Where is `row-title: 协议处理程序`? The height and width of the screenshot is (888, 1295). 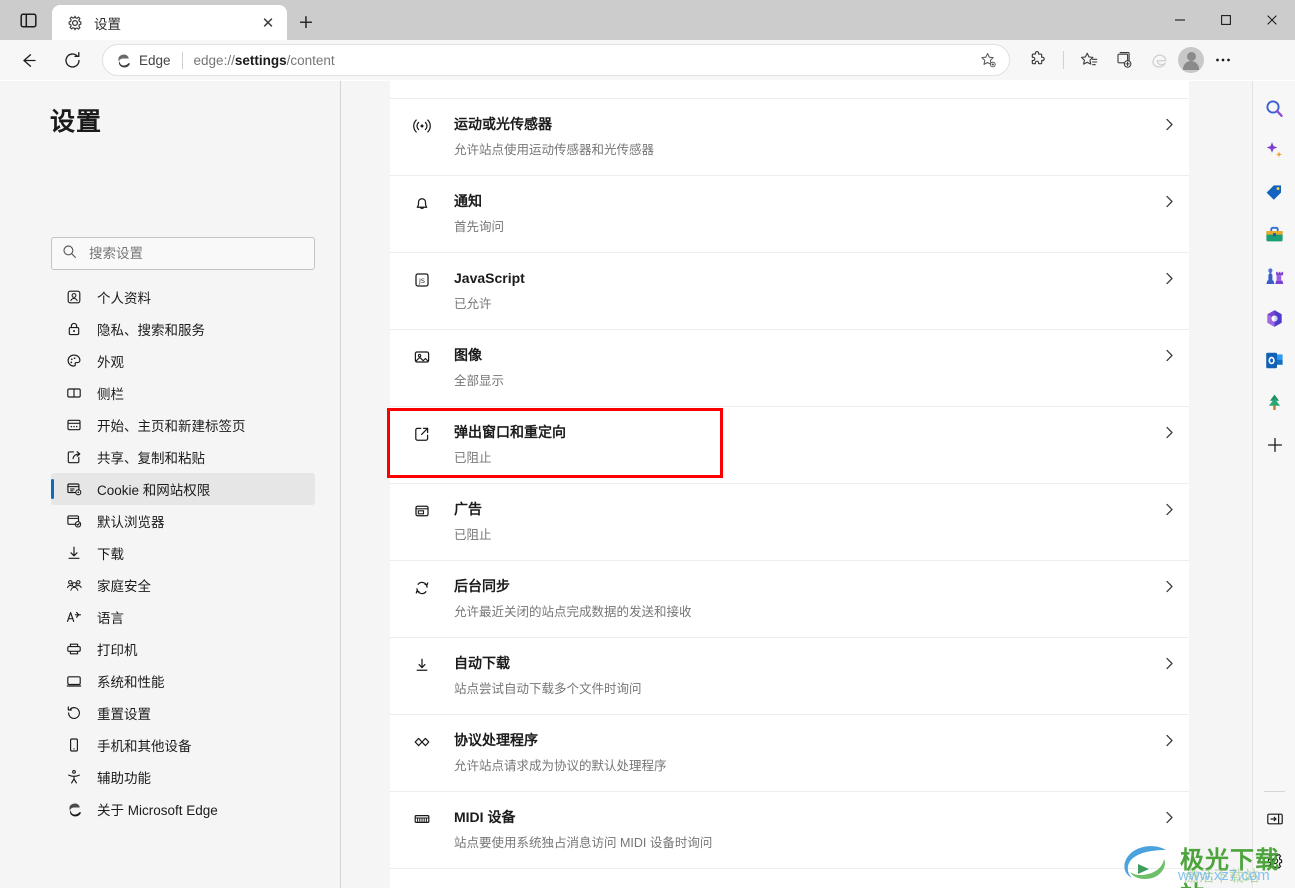 row-title: 协议处理程序 is located at coordinates (496, 740).